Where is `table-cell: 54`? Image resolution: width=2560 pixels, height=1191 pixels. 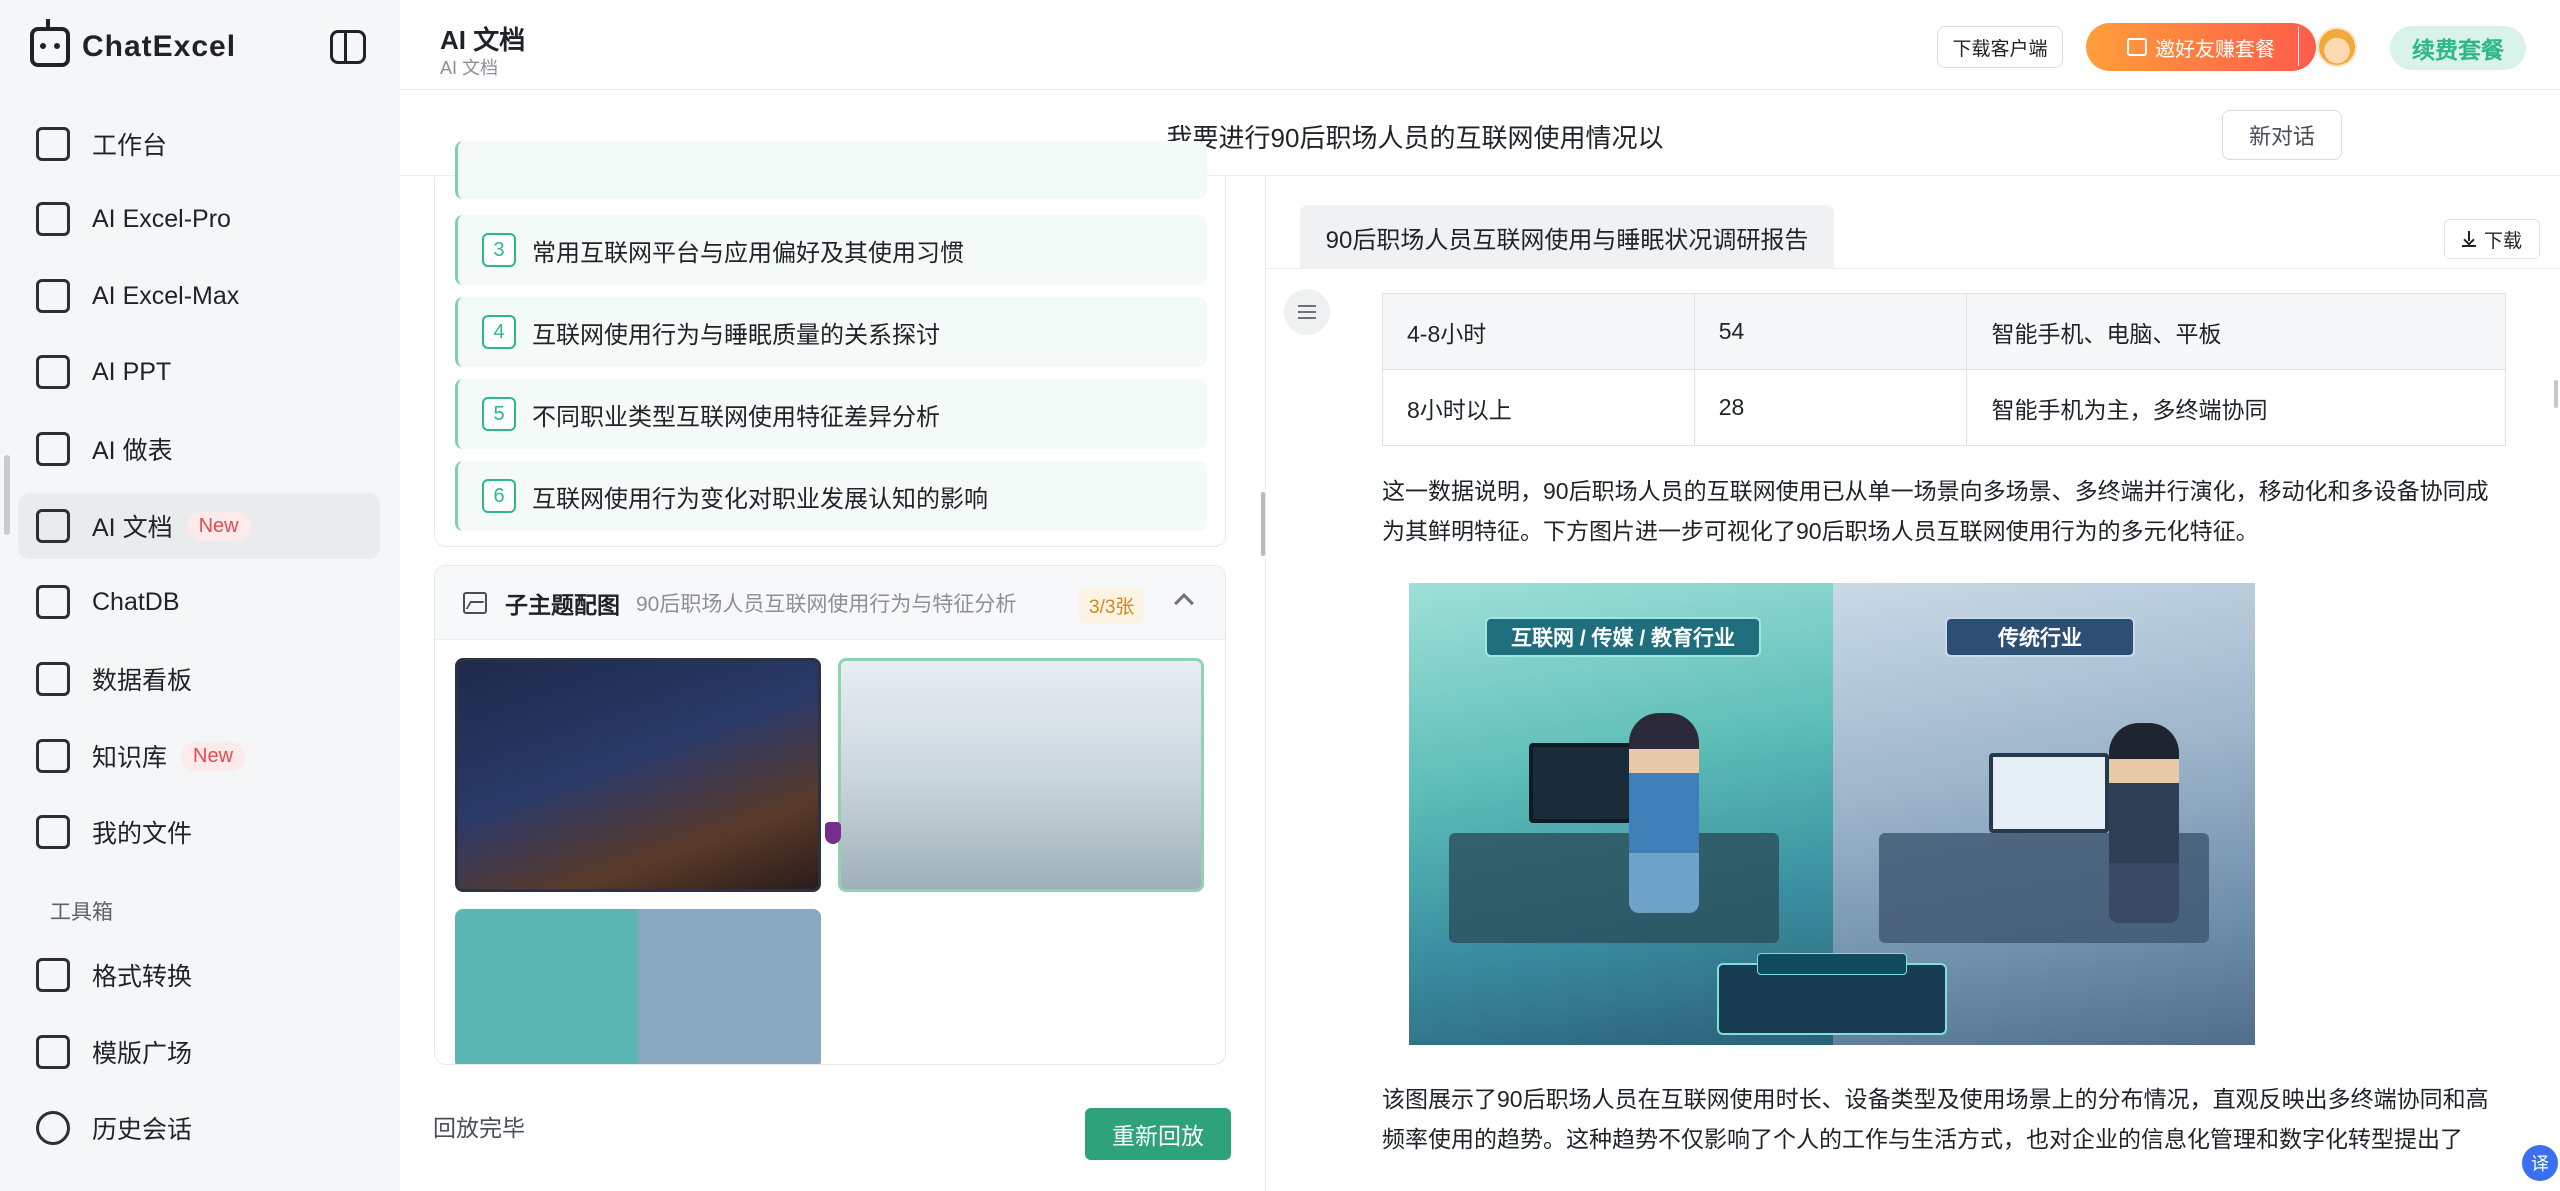
table-cell: 54 is located at coordinates (1830, 331).